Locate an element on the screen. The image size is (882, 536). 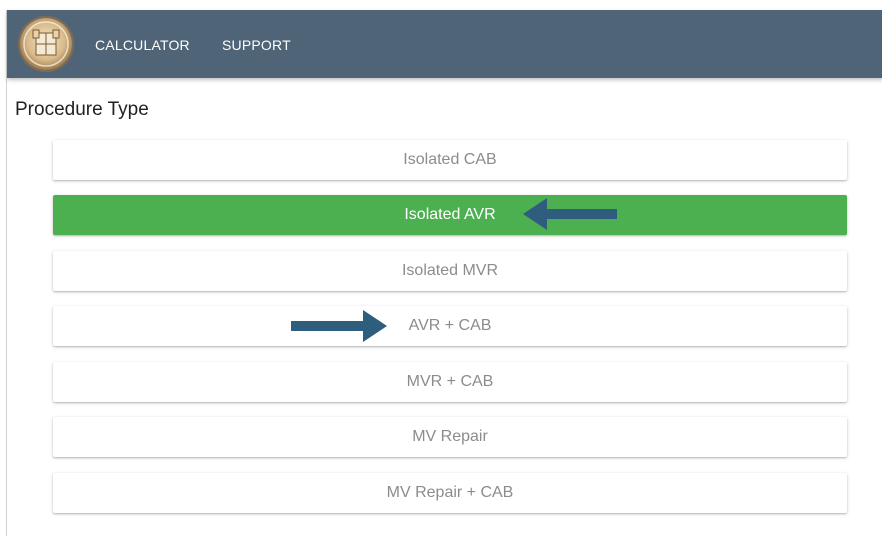
option-isolated-cab: Isolated CAB is located at coordinates (450, 160).